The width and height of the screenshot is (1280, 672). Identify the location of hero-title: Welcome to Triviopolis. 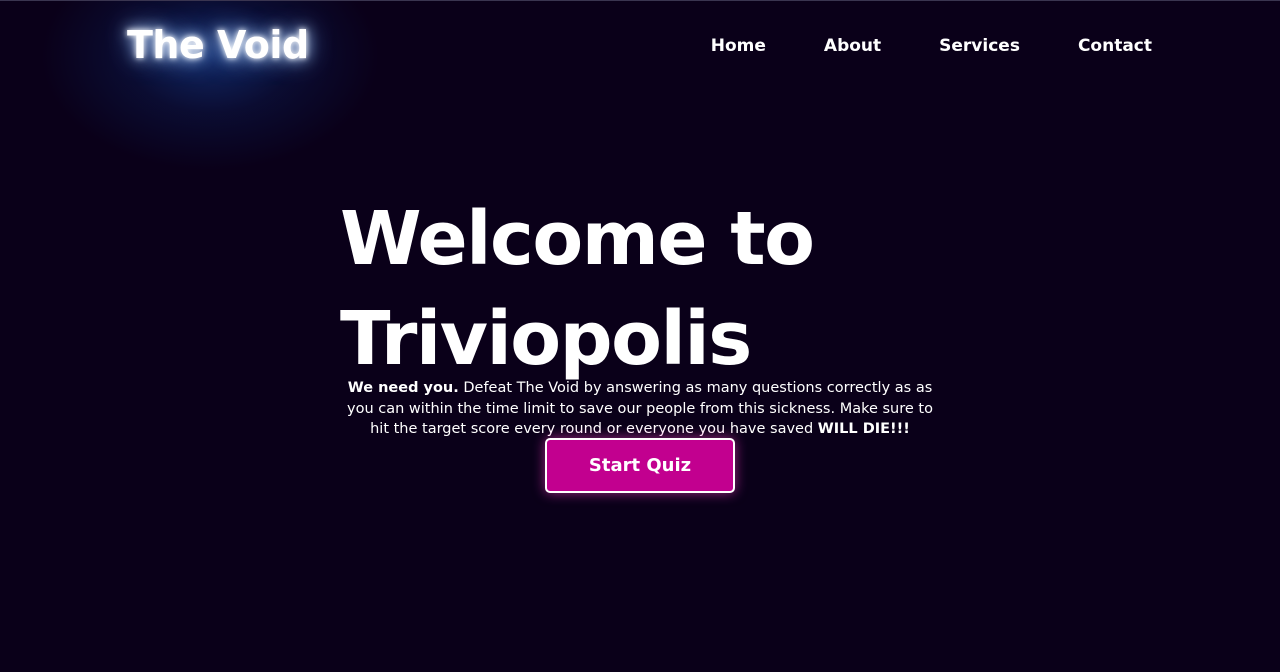
(660, 289).